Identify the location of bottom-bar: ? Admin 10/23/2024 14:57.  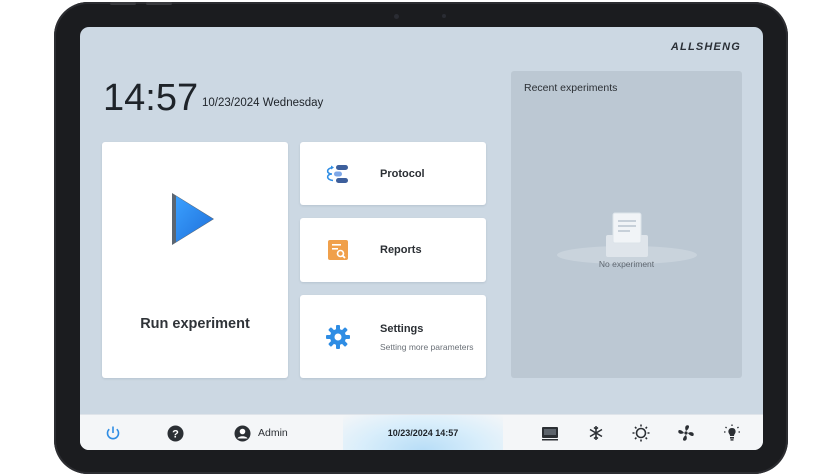
(421, 432).